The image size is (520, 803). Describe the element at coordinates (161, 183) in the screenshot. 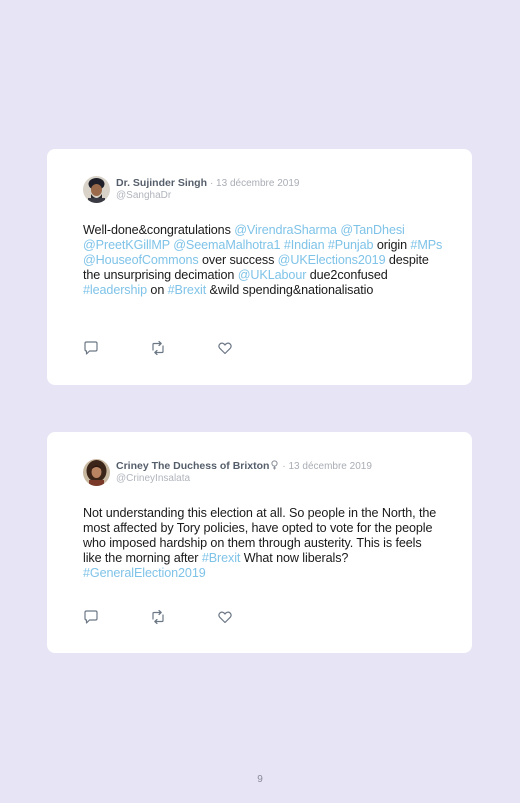

I see `display-name: Dr. Sujinder Singh` at that location.